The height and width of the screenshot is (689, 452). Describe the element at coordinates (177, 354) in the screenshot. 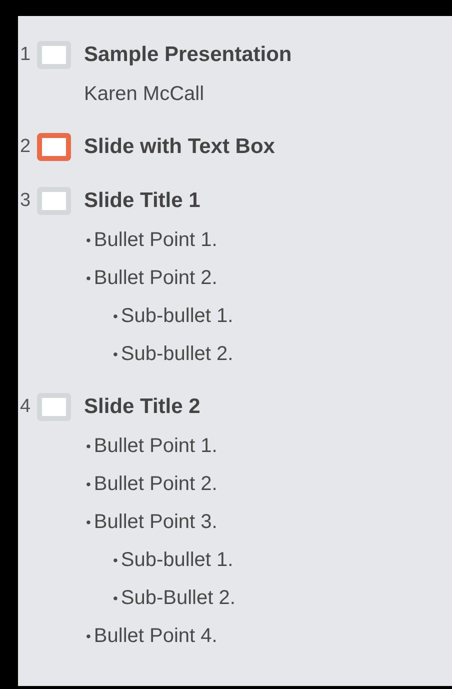

I see `bullet-text: Sub-bullet 2.` at that location.